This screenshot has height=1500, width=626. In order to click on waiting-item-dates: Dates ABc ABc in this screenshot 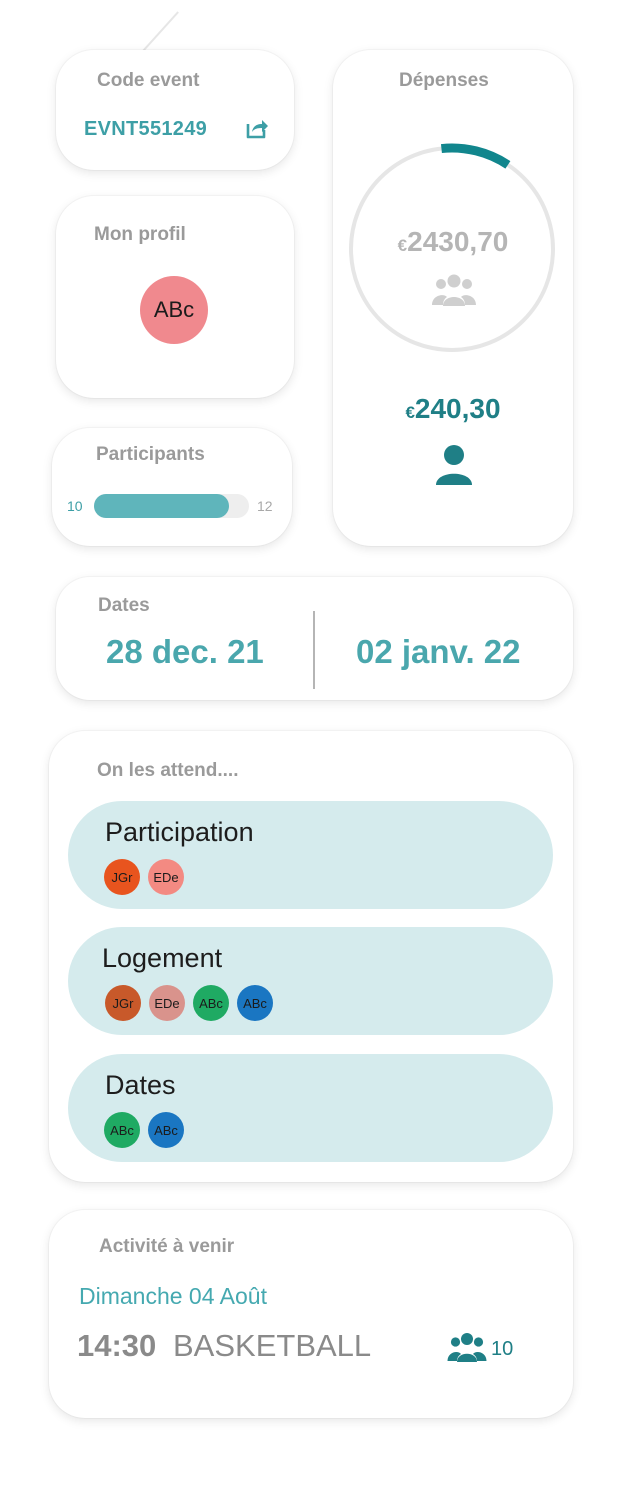, I will do `click(310, 1108)`.